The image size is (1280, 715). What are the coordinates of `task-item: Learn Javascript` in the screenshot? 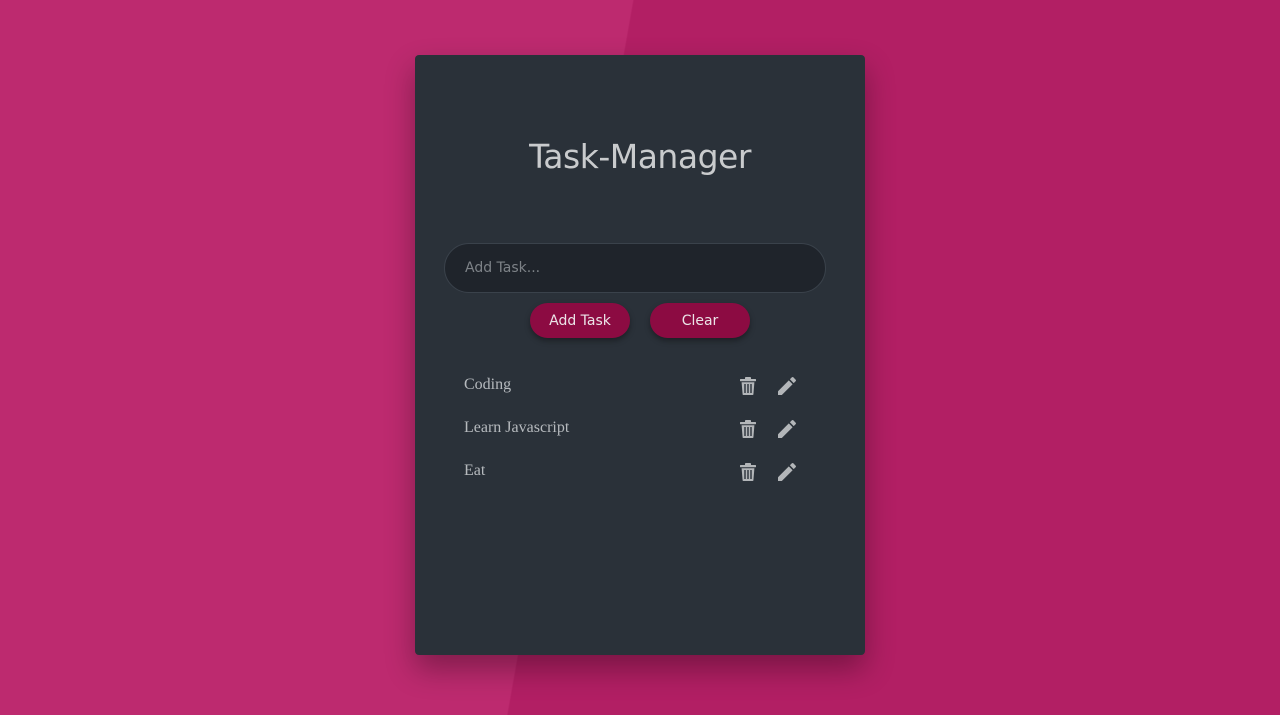 It's located at (636, 429).